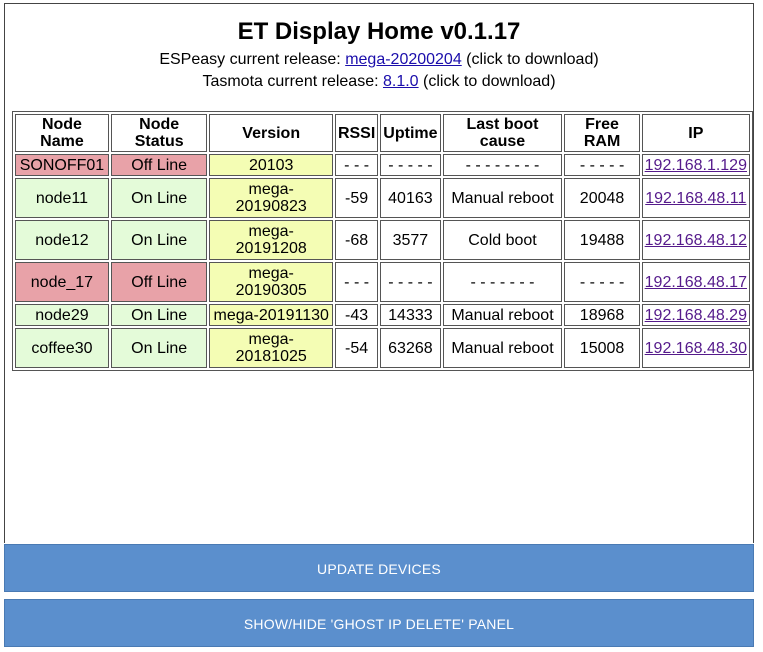 This screenshot has height=652, width=763. I want to click on ip-link: 192.168.48.30, so click(696, 348).